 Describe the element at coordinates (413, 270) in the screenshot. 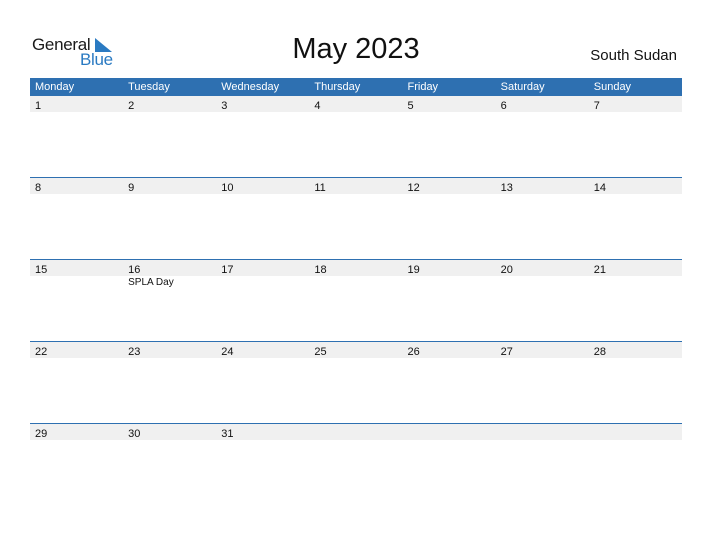

I see `day-number: 19` at that location.